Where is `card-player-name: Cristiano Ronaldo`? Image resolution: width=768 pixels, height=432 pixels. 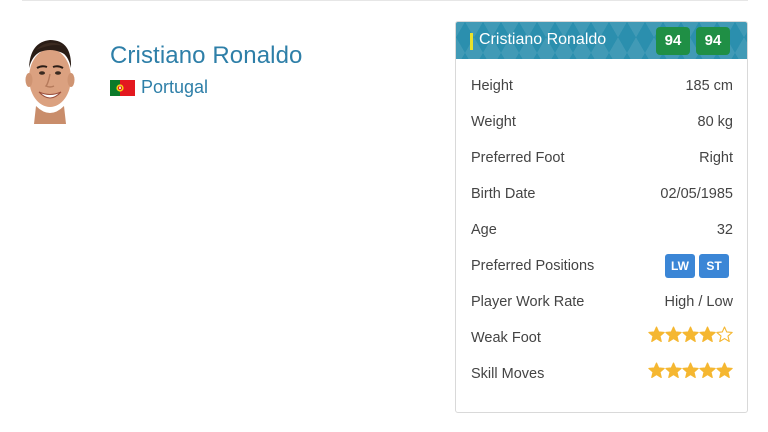 card-player-name: Cristiano Ronaldo is located at coordinates (543, 39).